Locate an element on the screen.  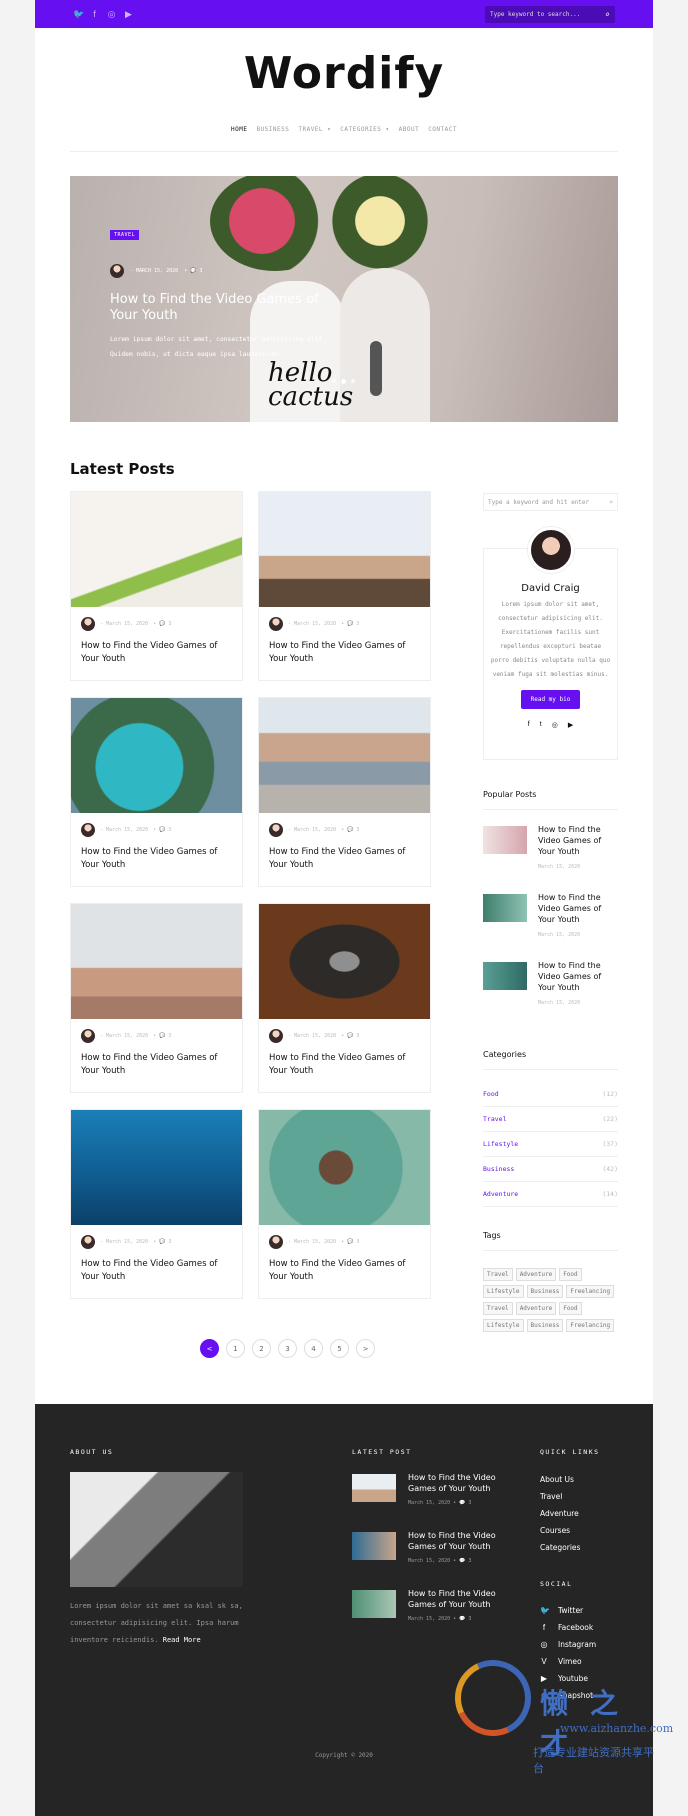
footer-social-facebook: f Facebook is located at coordinates (566, 1627).